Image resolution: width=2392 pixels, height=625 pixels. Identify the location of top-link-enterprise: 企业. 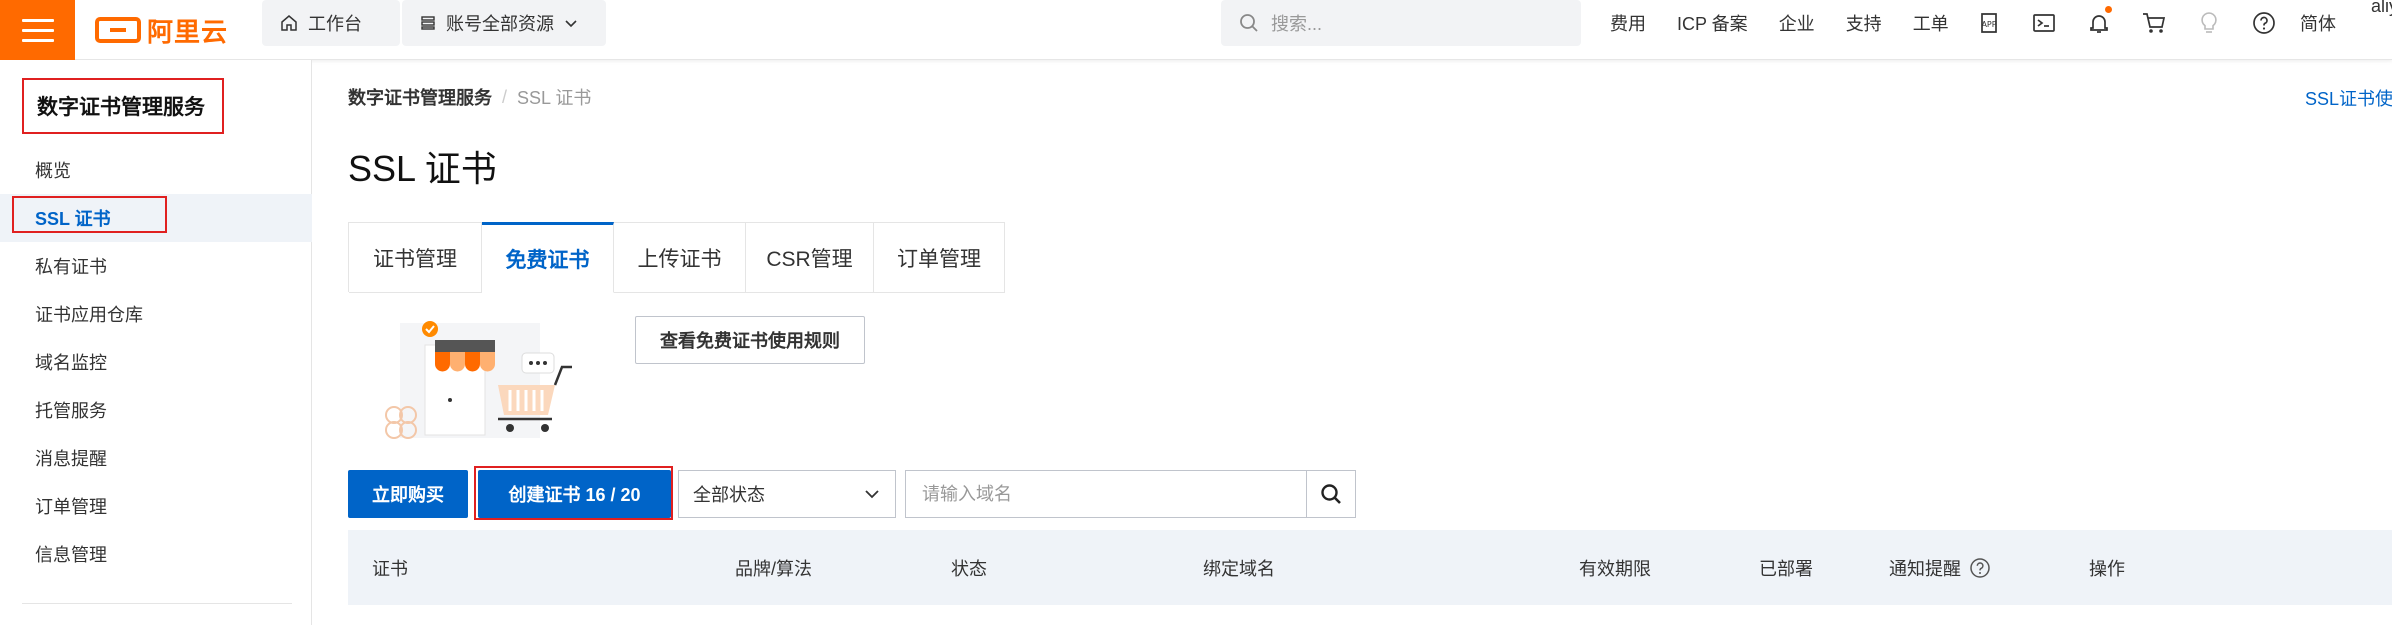
(1797, 23).